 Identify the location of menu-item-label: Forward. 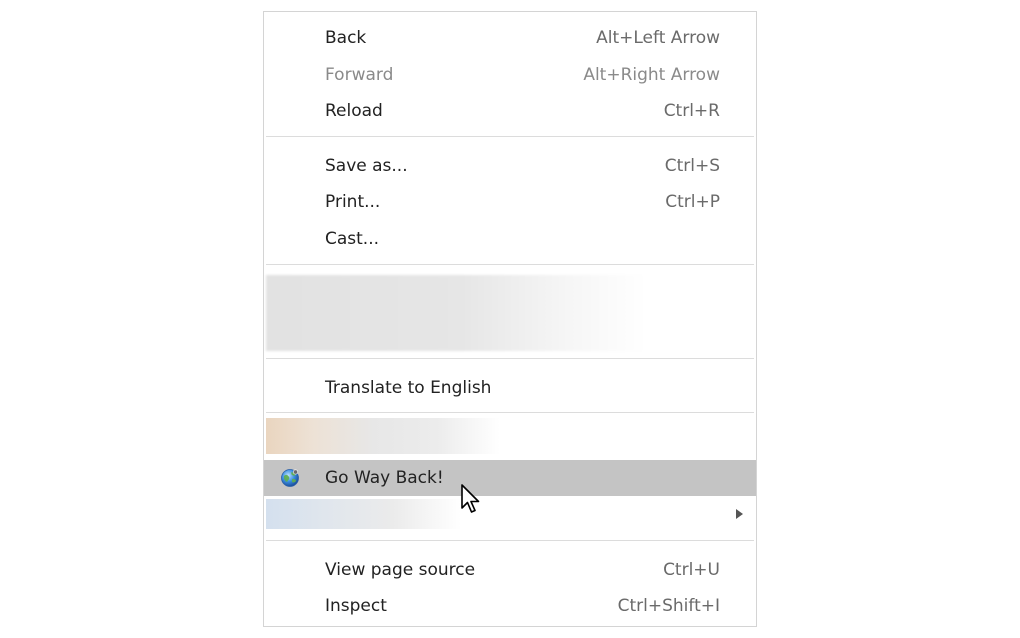
(359, 75).